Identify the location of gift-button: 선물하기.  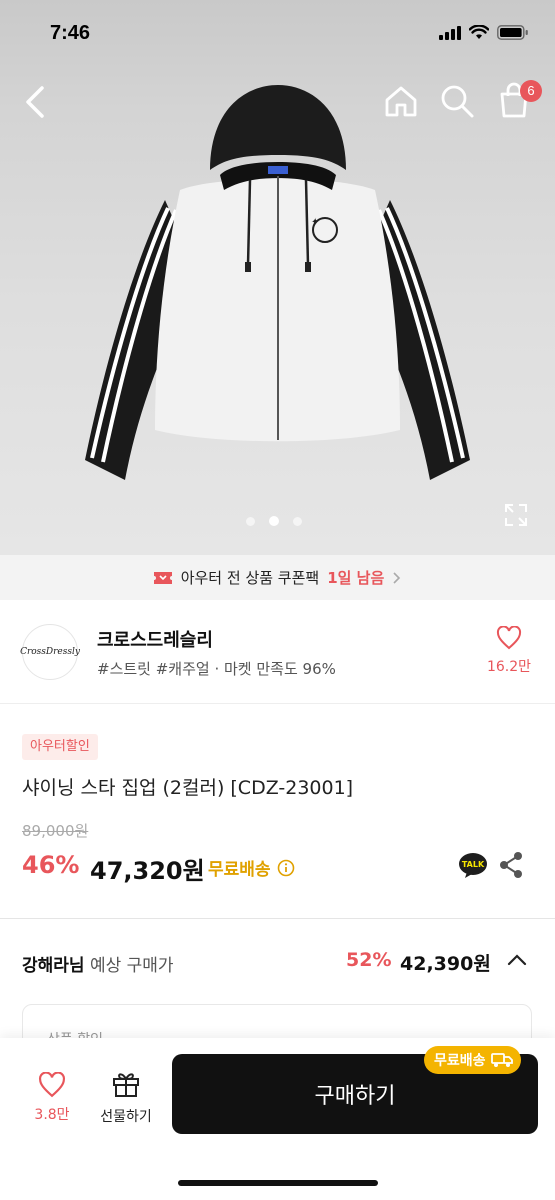
(126, 1098).